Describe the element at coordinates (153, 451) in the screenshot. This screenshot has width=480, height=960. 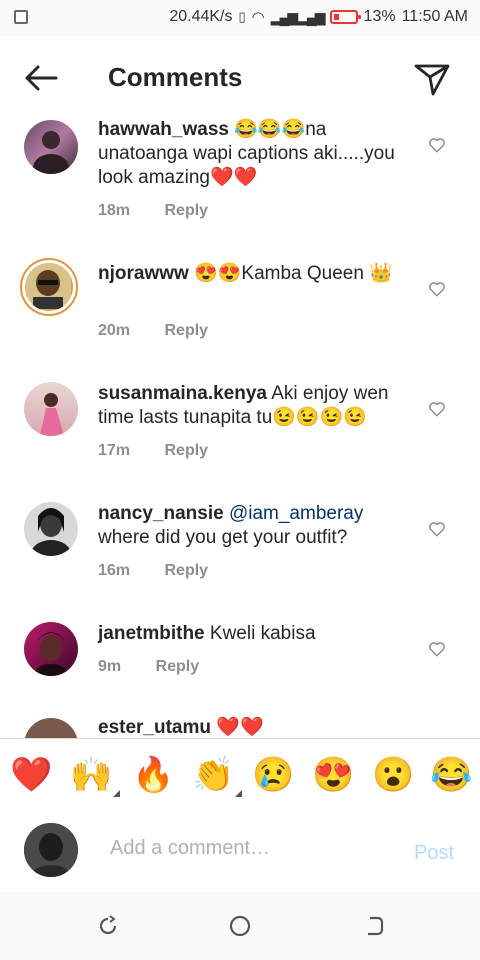
I see `comment-meta: 17m Reply` at that location.